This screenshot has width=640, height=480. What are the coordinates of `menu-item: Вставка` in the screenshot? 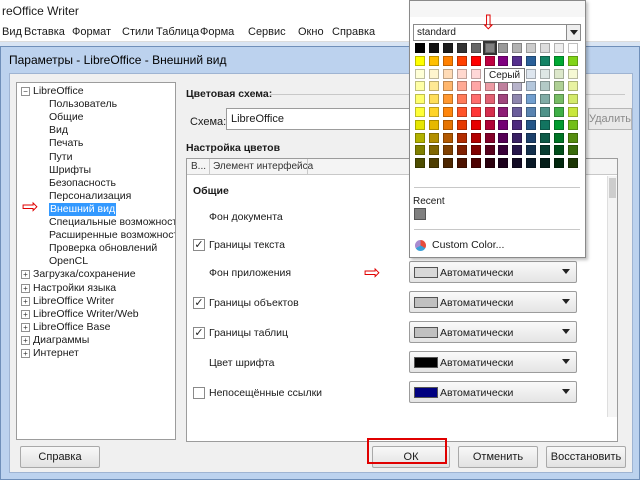 It's located at (44, 32).